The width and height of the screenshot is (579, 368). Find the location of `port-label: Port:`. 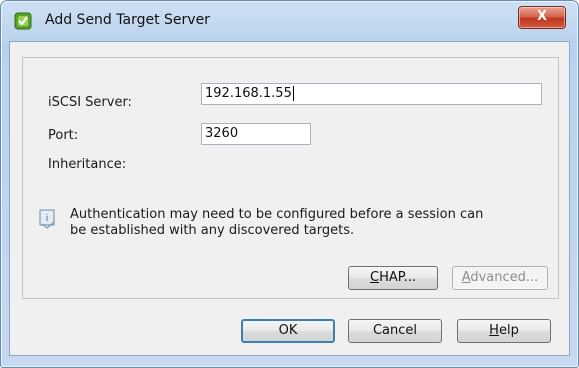

port-label: Port: is located at coordinates (63, 135).